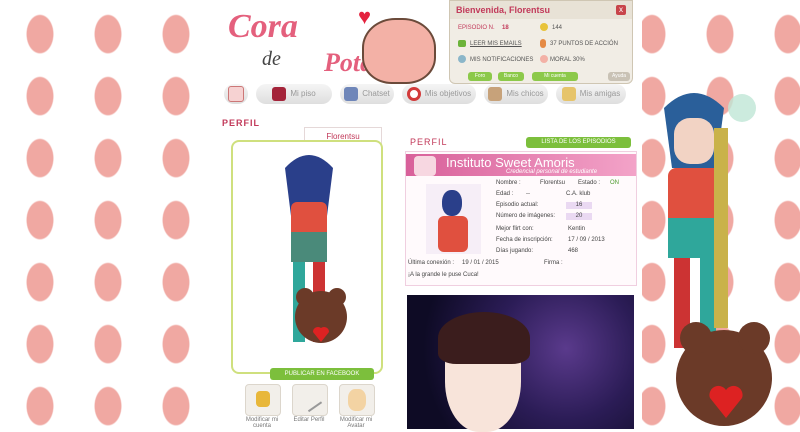 This screenshot has width=800, height=432. I want to click on card-avatar-thumb, so click(453, 219).